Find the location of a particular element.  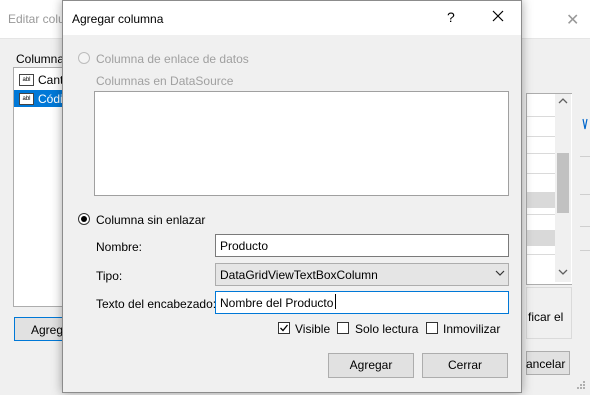

visible-checkbox is located at coordinates (284, 328).